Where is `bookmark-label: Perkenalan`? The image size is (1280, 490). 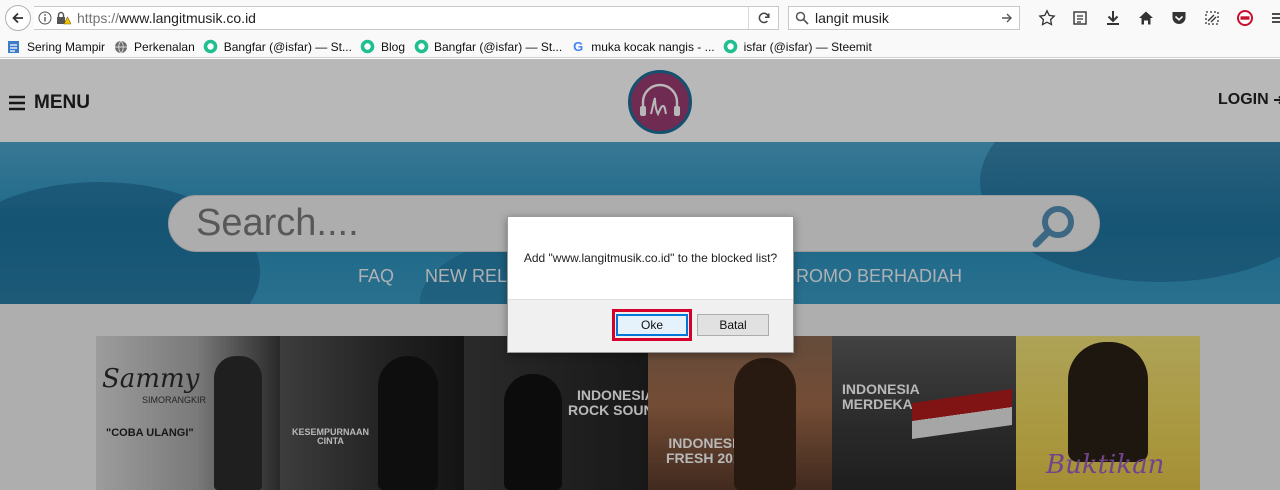 bookmark-label: Perkenalan is located at coordinates (164, 46).